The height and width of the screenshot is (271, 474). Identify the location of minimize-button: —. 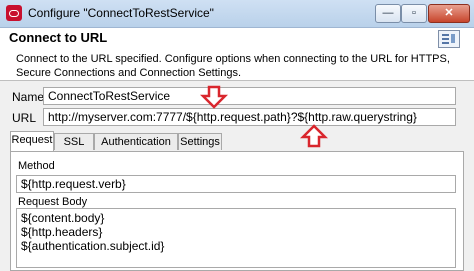
(388, 13).